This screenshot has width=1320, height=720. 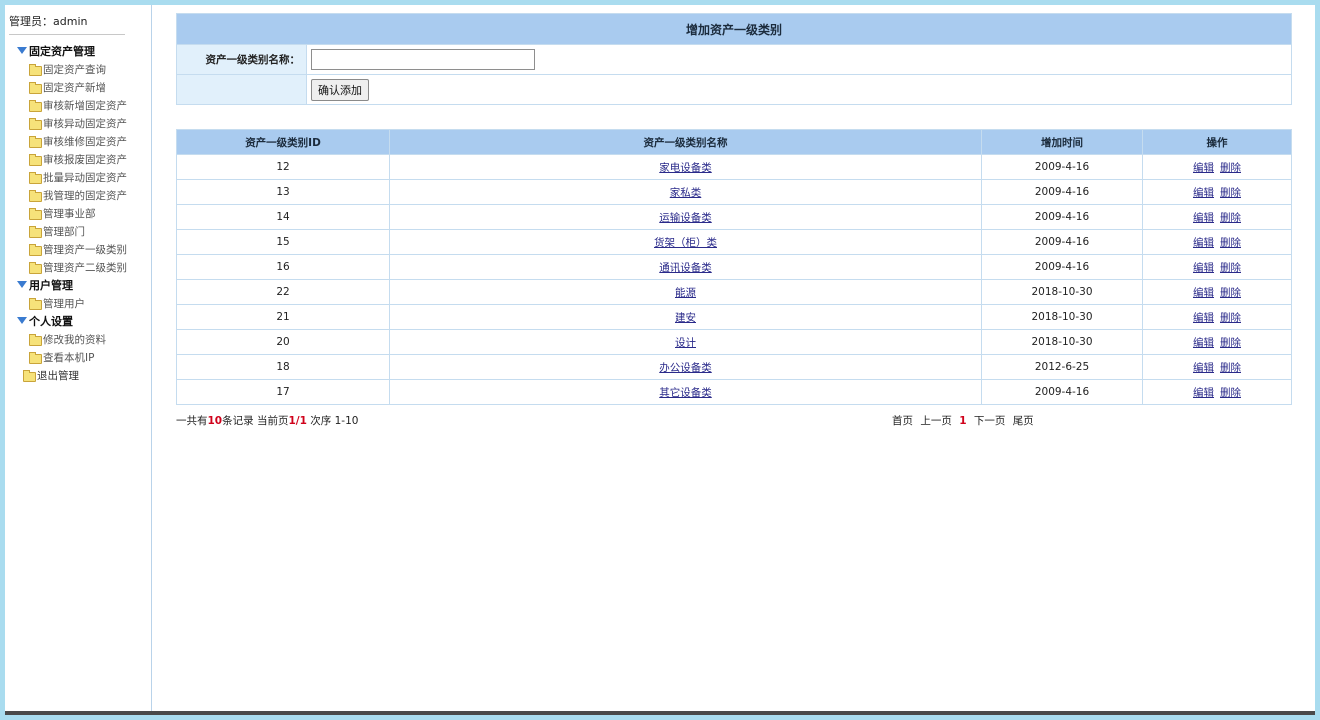 I want to click on table-row: 21 建安 2018-10-30 编辑 删除, so click(x=734, y=317).